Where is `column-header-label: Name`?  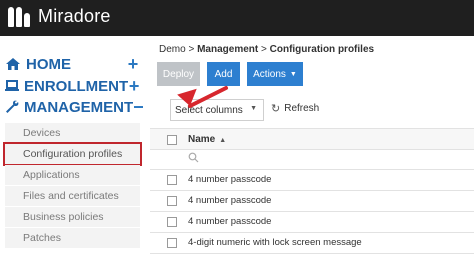
column-header-label: Name is located at coordinates (202, 139).